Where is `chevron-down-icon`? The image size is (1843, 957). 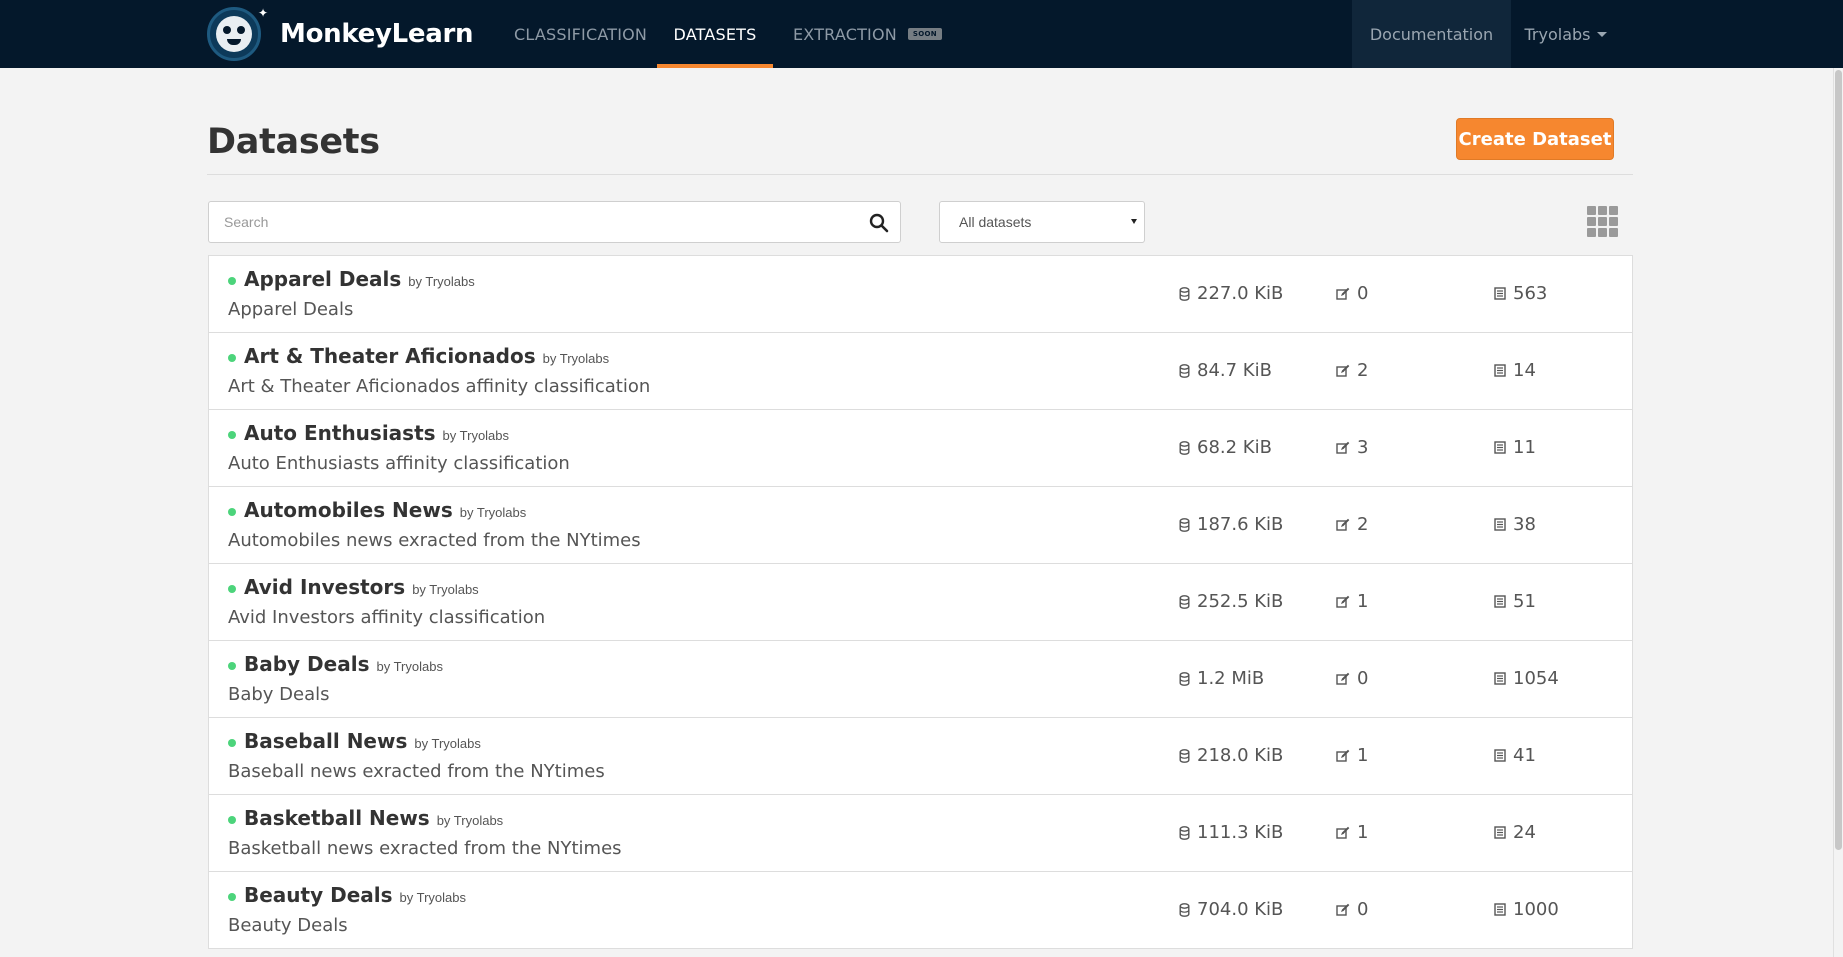 chevron-down-icon is located at coordinates (1601, 34).